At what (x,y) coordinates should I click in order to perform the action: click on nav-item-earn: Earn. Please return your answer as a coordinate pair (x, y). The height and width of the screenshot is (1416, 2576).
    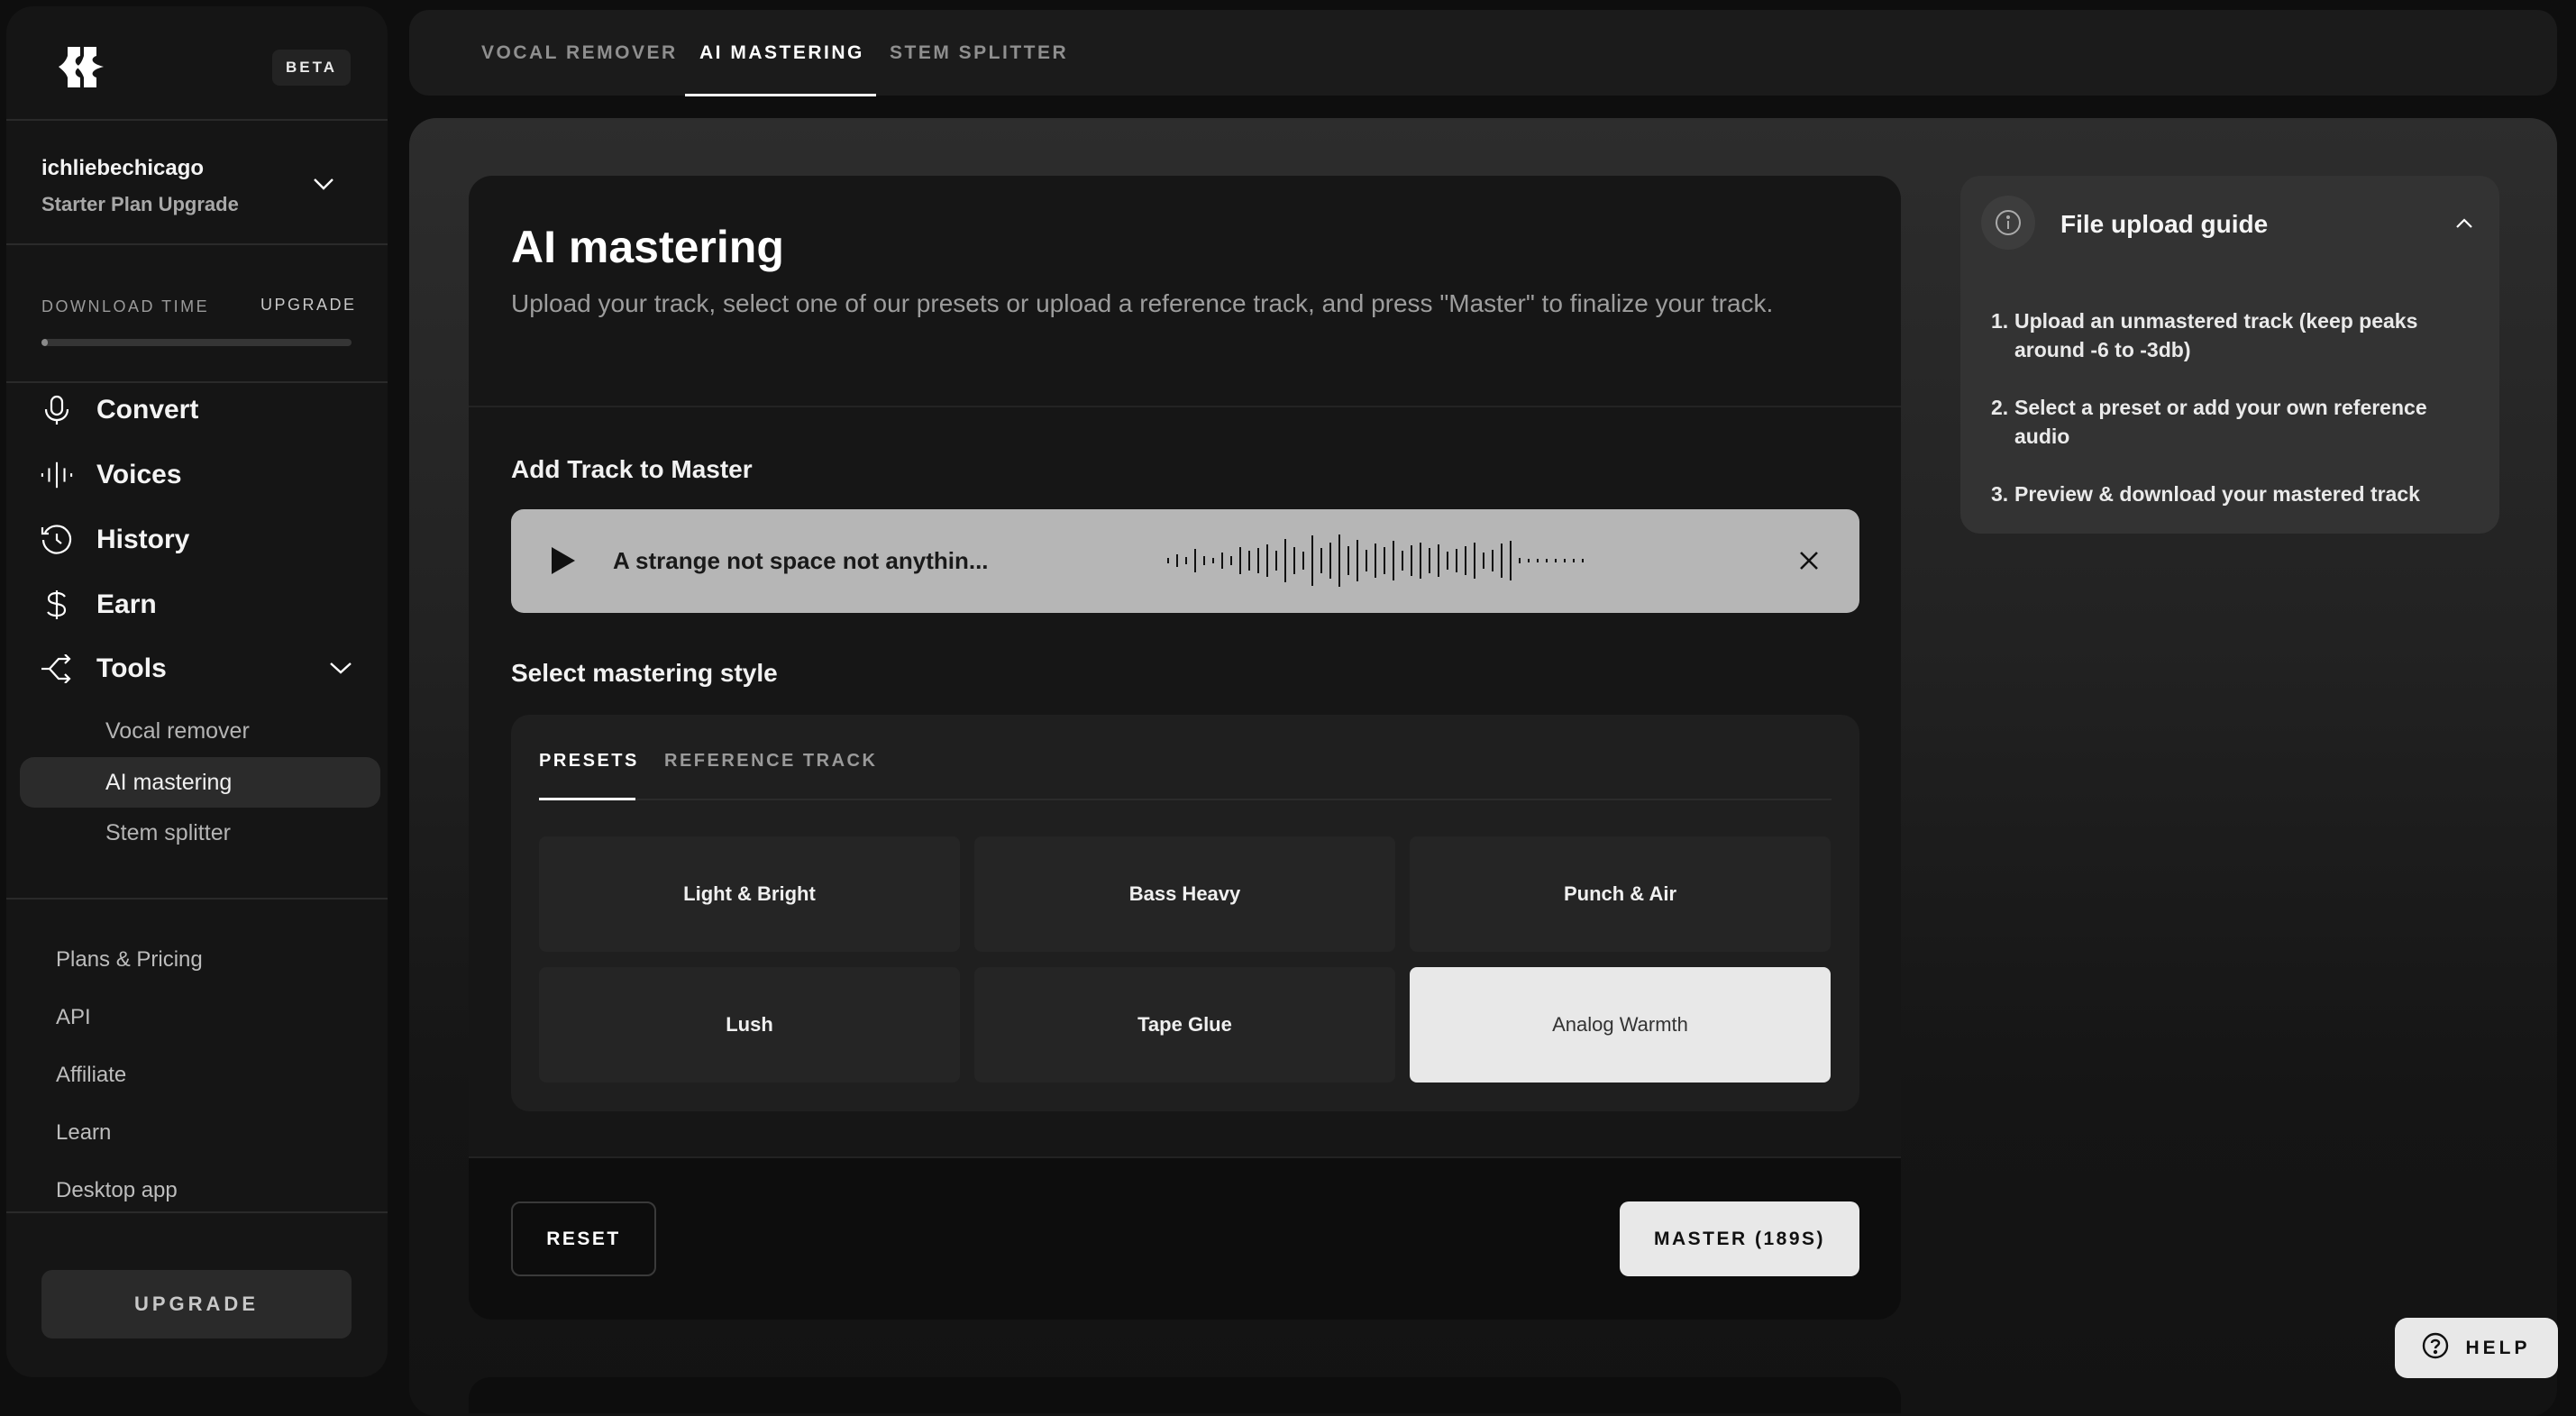
    Looking at the image, I should click on (203, 605).